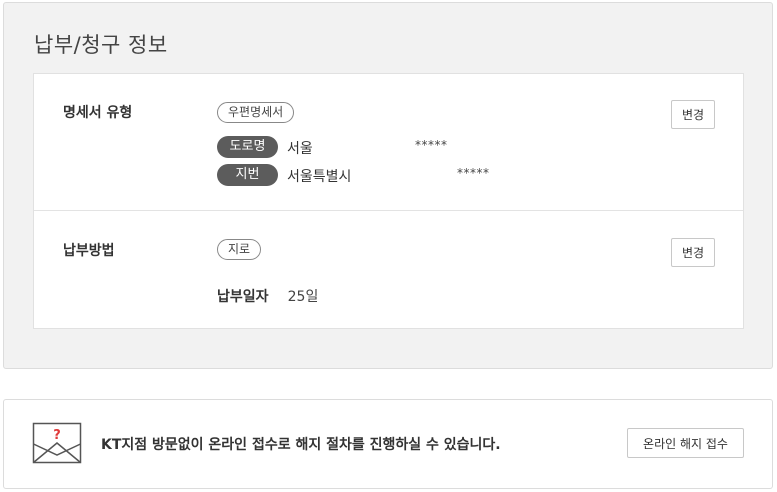  I want to click on payment-method-label: 납부방법, so click(89, 251).